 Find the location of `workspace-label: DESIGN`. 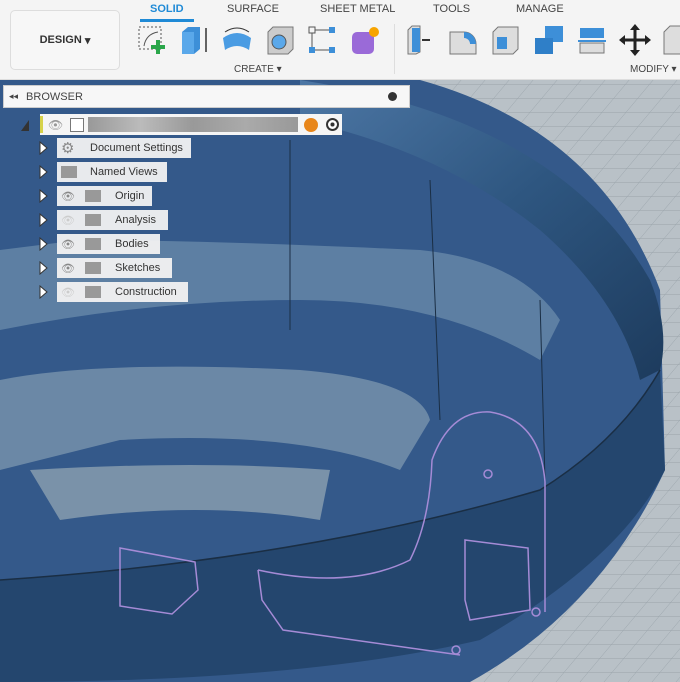

workspace-label: DESIGN is located at coordinates (60, 40).